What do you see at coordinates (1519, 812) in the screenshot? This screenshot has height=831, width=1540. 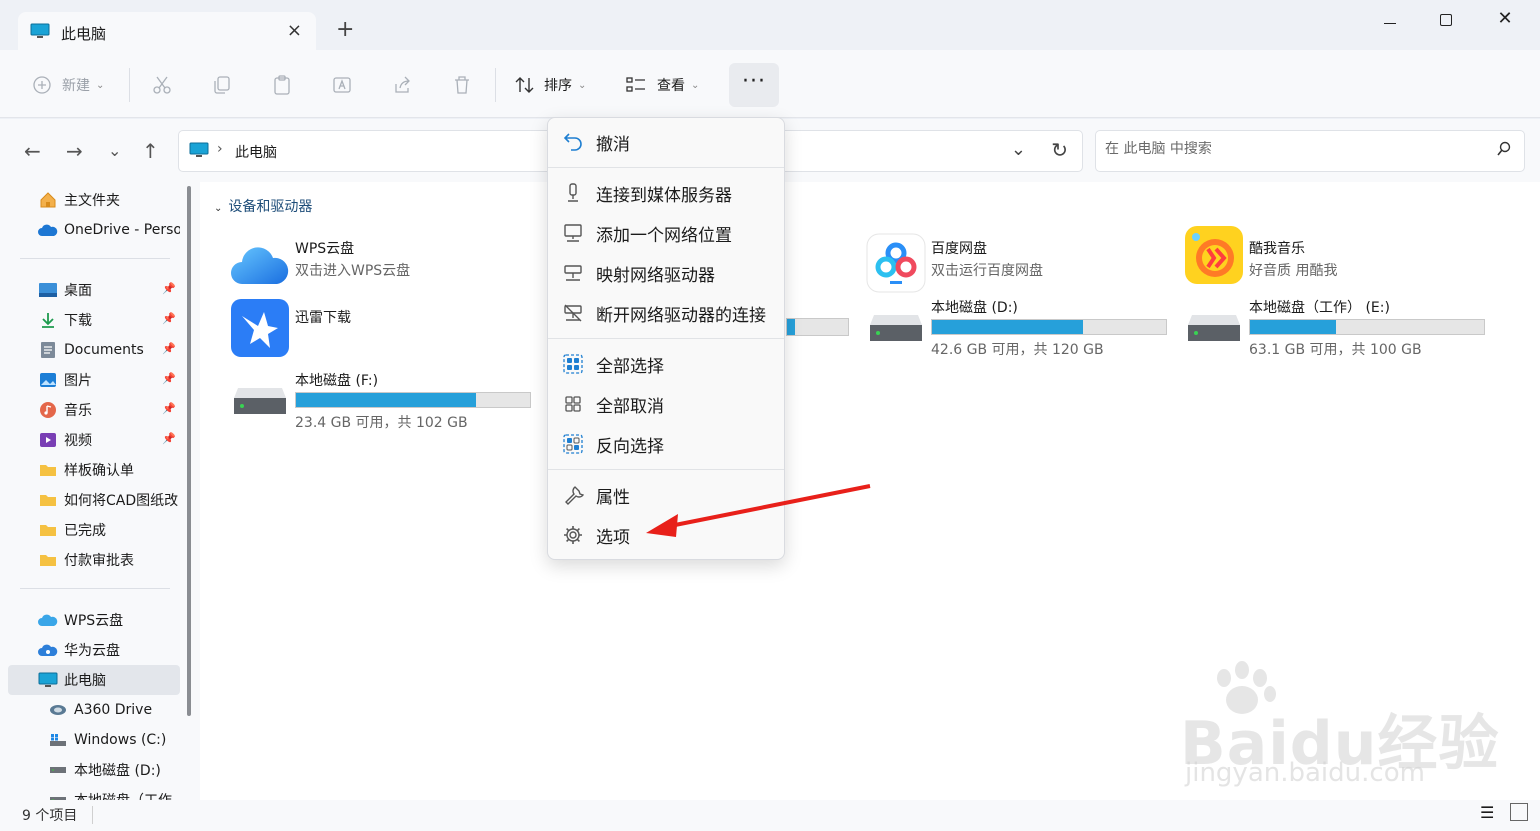 I see `tiles-view-icon` at bounding box center [1519, 812].